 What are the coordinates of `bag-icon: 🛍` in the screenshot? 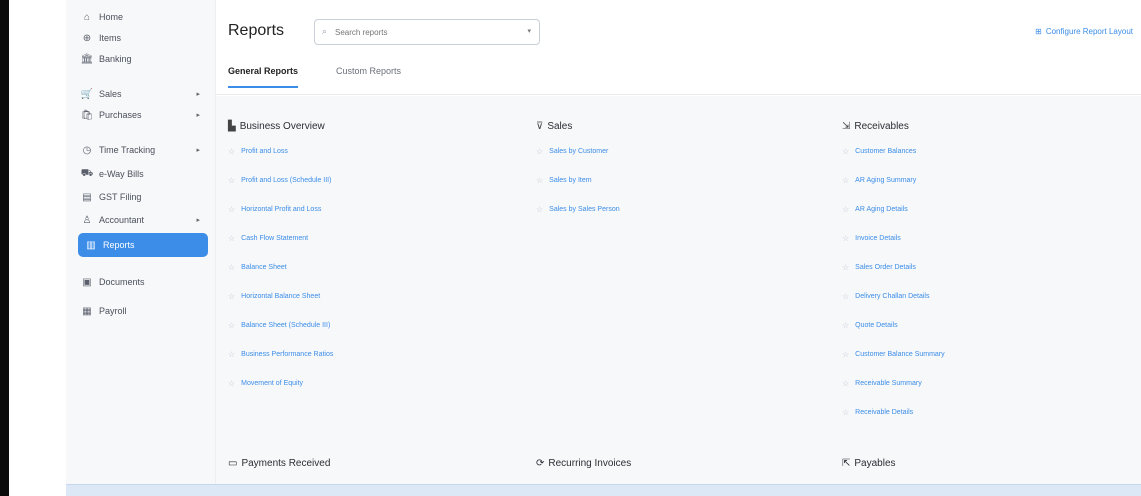 It's located at (87, 115).